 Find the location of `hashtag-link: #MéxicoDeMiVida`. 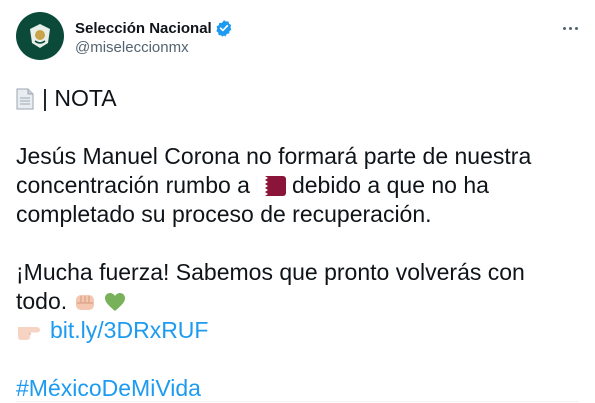

hashtag-link: #MéxicoDeMiVida is located at coordinates (108, 388).